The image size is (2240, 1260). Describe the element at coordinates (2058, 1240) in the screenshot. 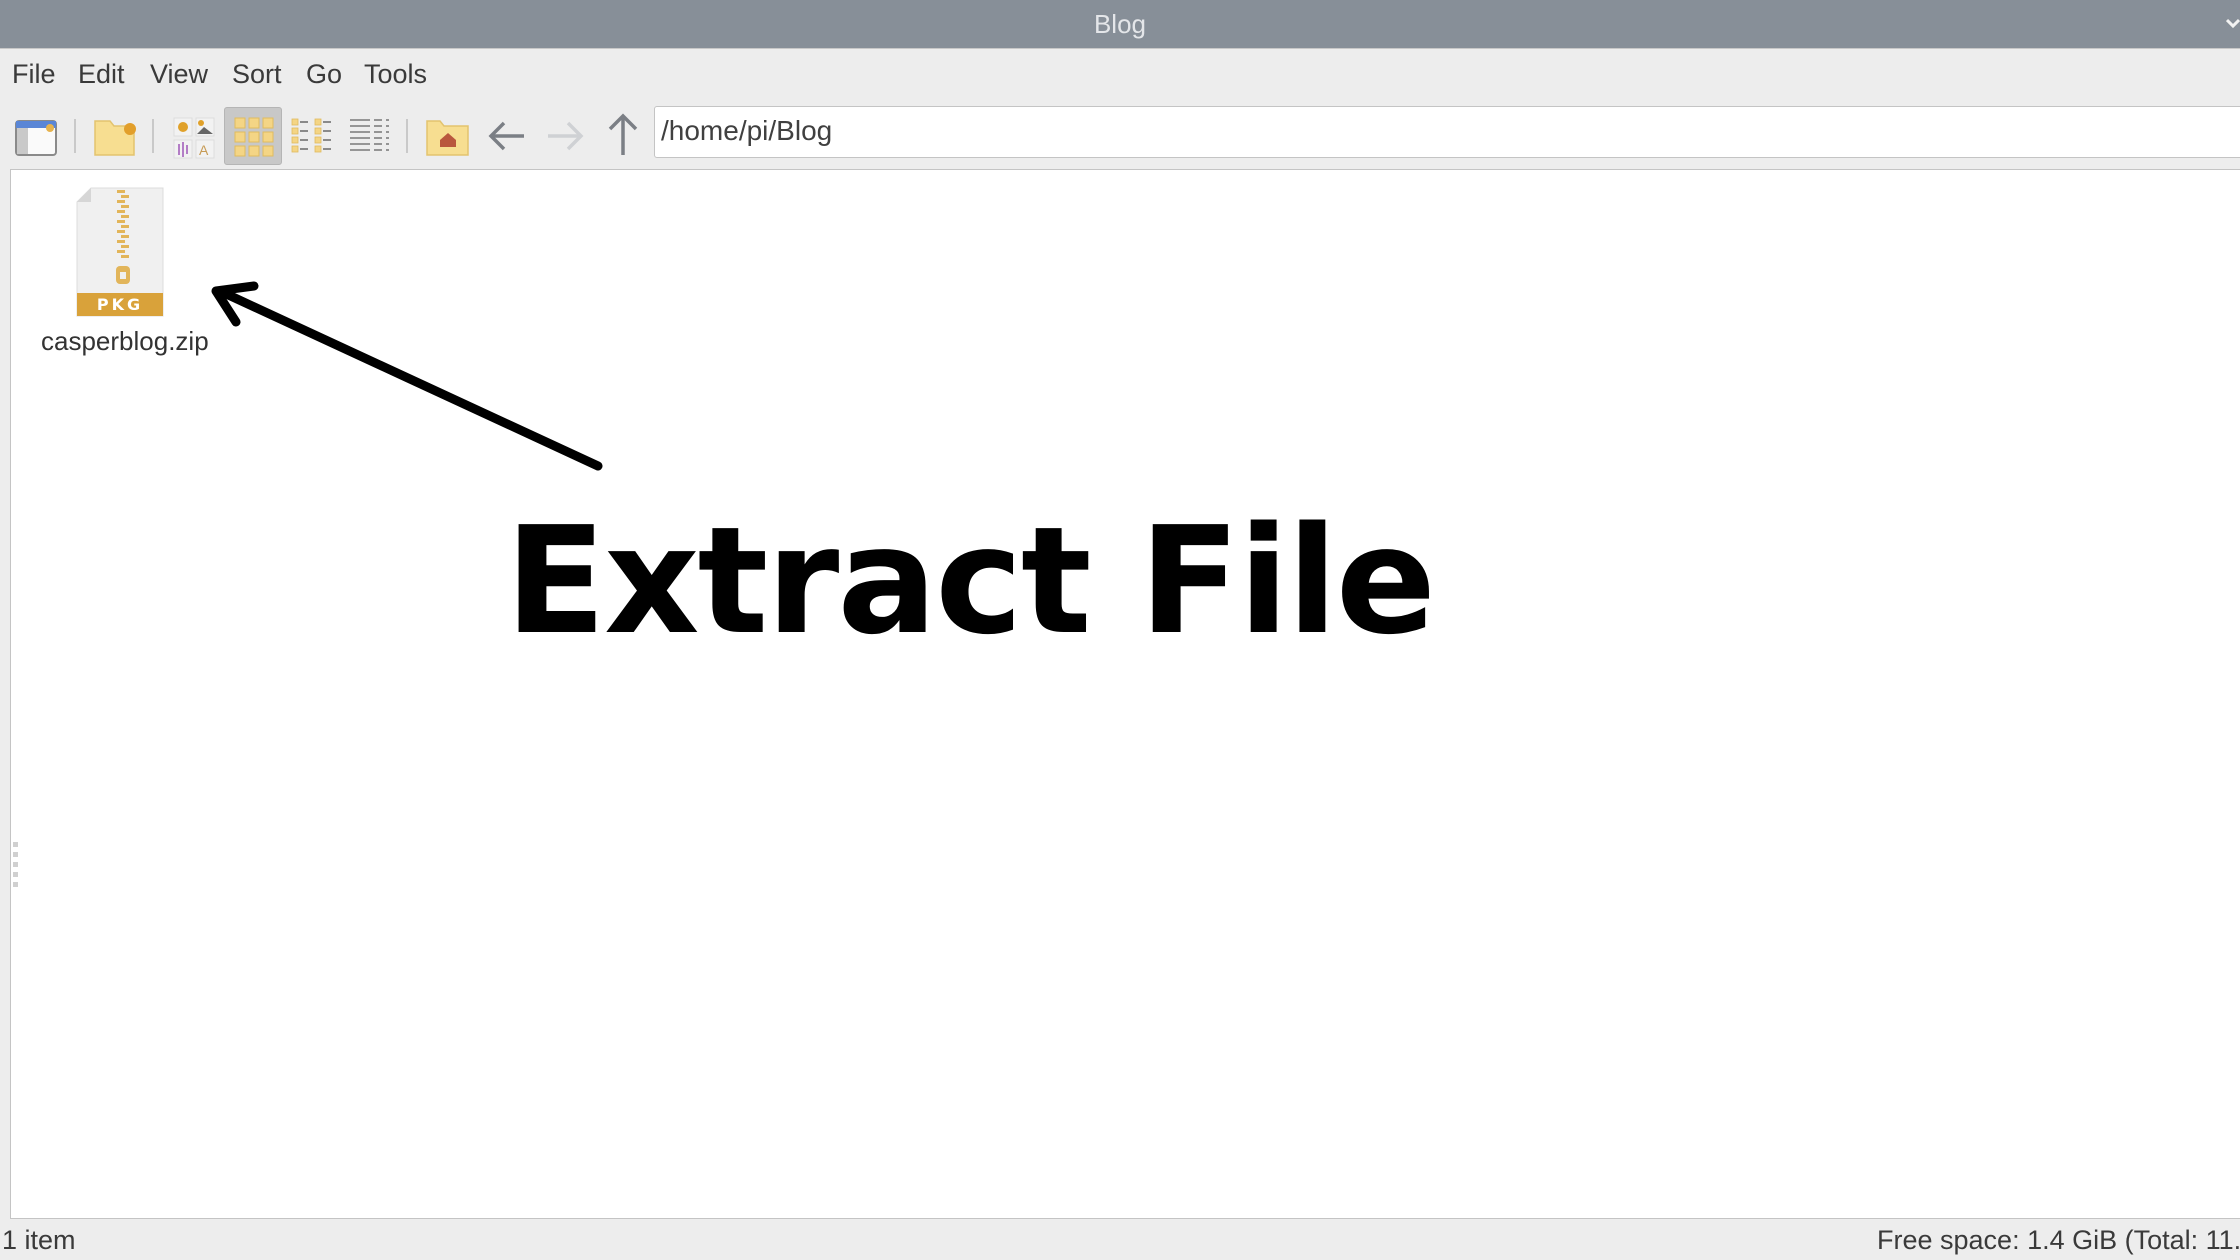

I see `free-space: Free space: 1.4 GiB (Total: 11.9` at that location.